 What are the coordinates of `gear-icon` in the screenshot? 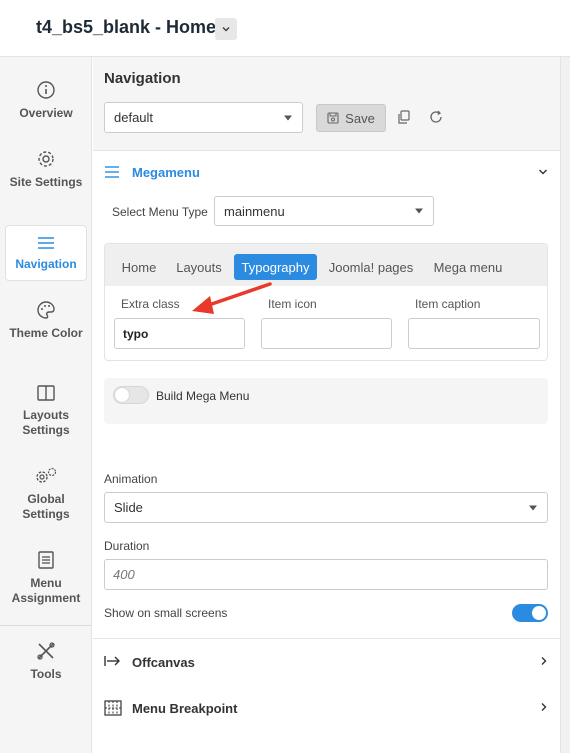 It's located at (46, 159).